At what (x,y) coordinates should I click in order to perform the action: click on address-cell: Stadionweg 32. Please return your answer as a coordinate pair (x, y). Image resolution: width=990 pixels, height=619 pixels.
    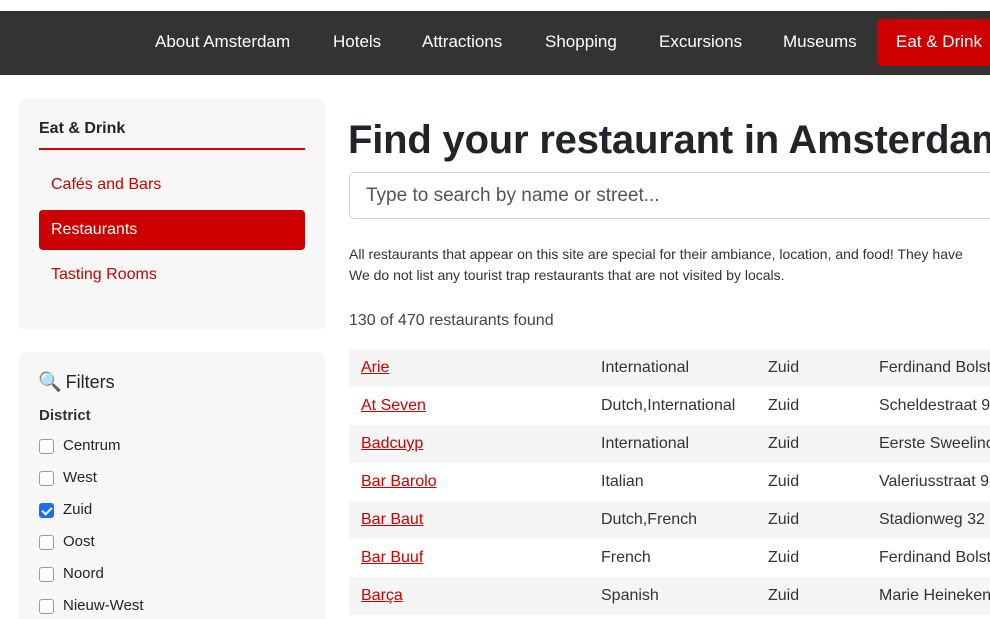
    Looking at the image, I should click on (932, 519).